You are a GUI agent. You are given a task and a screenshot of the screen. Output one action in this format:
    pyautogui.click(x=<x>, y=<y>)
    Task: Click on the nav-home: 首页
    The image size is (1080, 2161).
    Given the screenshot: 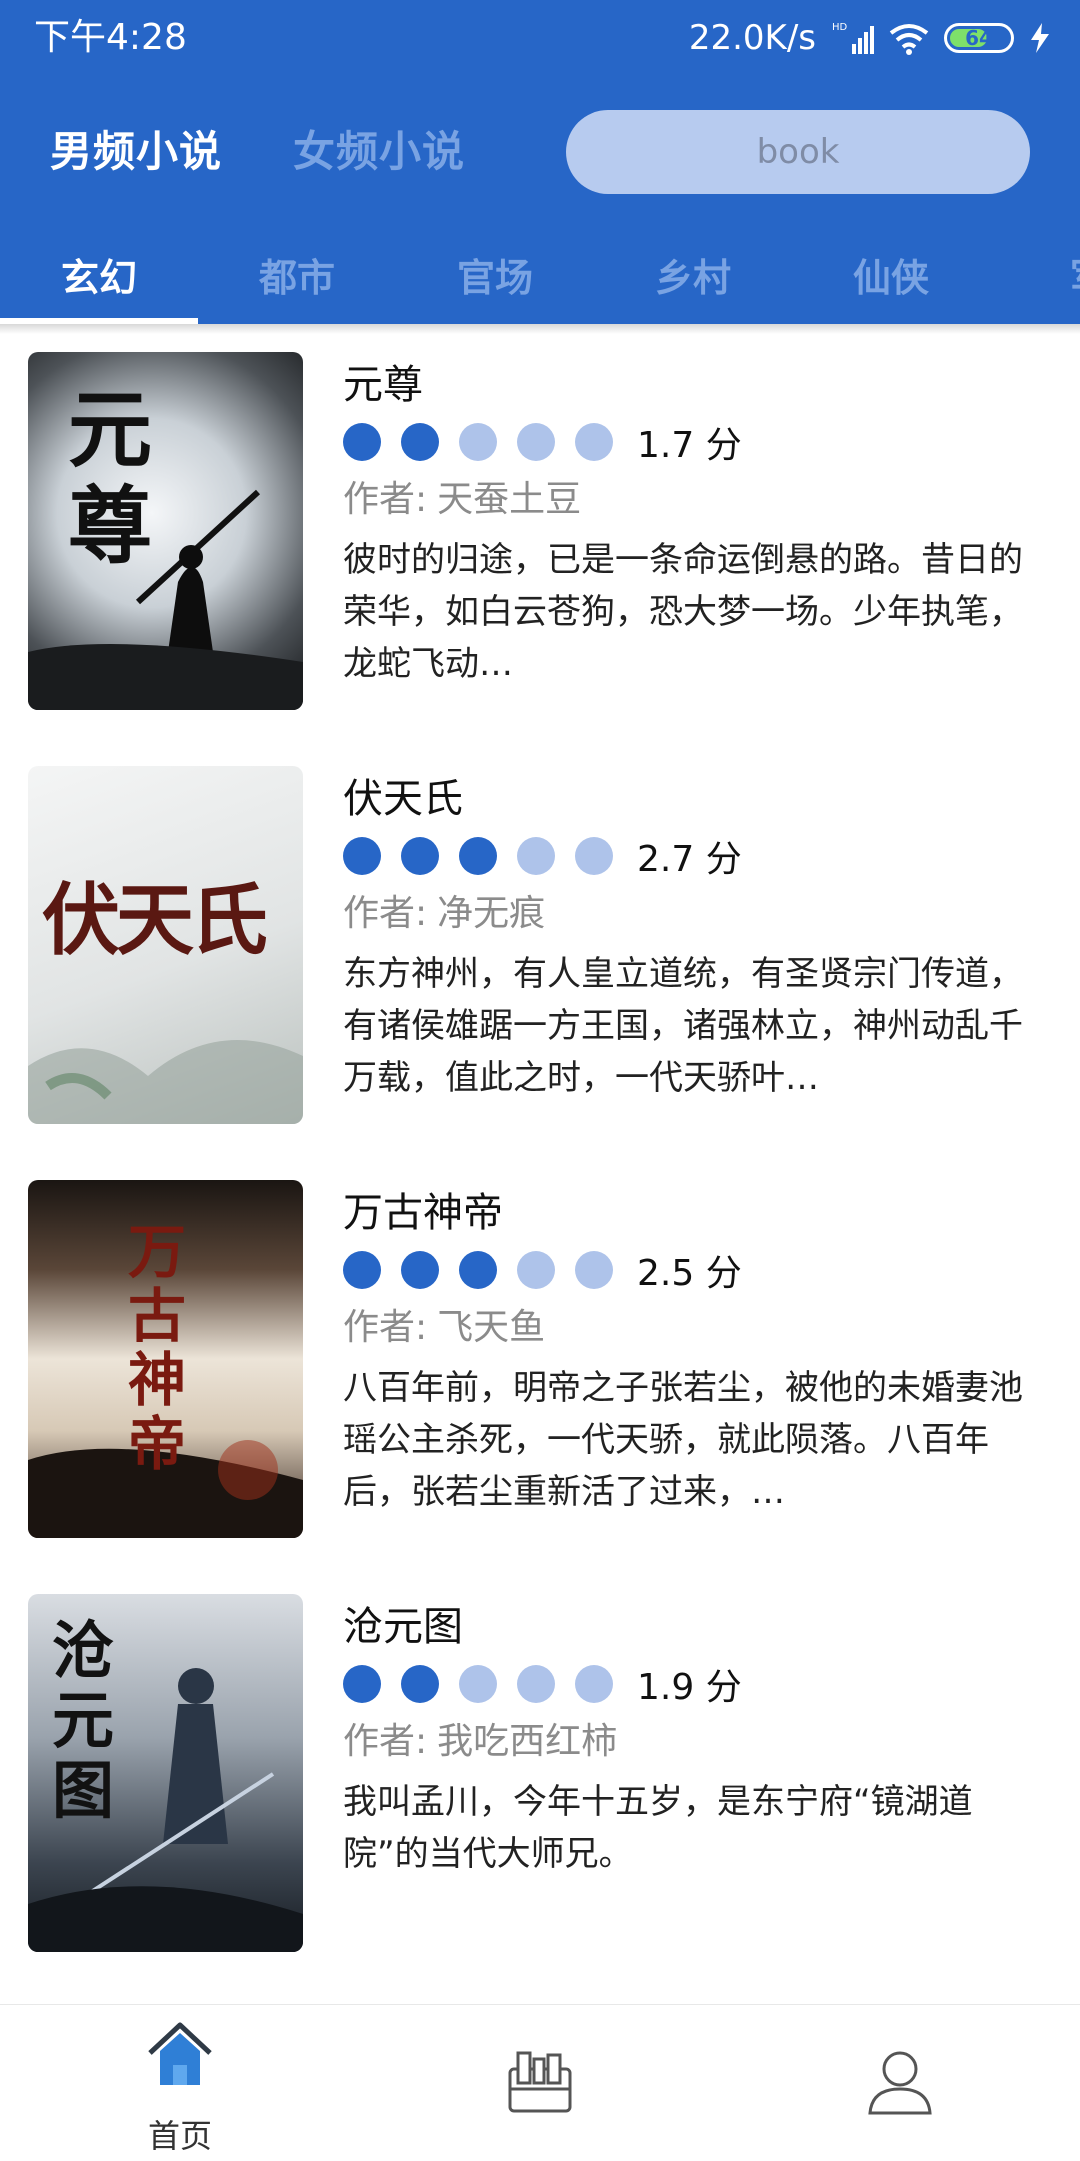 What is the action you would take?
    pyautogui.click(x=180, y=2083)
    